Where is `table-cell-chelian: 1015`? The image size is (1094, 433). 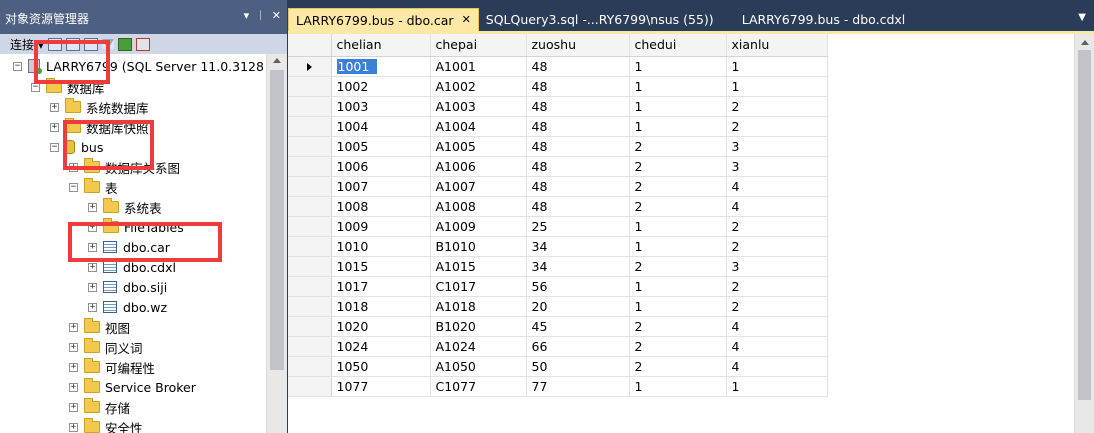
table-cell-chelian: 1015 is located at coordinates (381, 266).